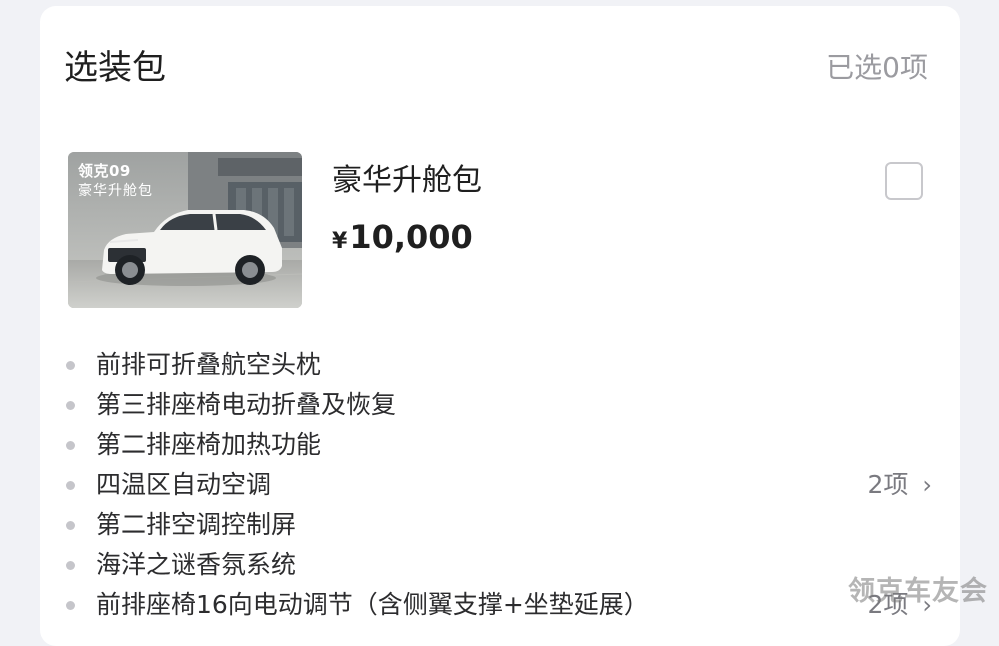  What do you see at coordinates (501, 405) in the screenshot?
I see `feature-item: 第三排座椅电动折叠及恢复` at bounding box center [501, 405].